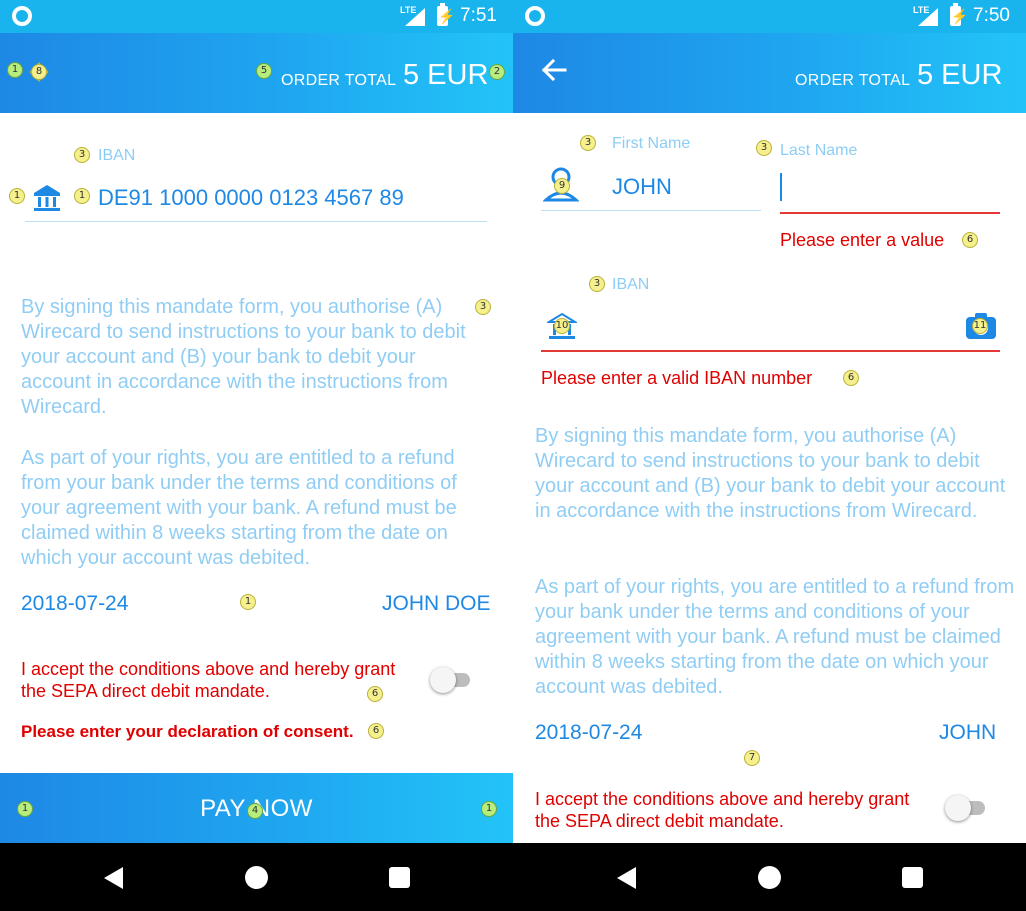 The image size is (1026, 911). Describe the element at coordinates (642, 187) in the screenshot. I see `first-name-input: JOHN` at that location.